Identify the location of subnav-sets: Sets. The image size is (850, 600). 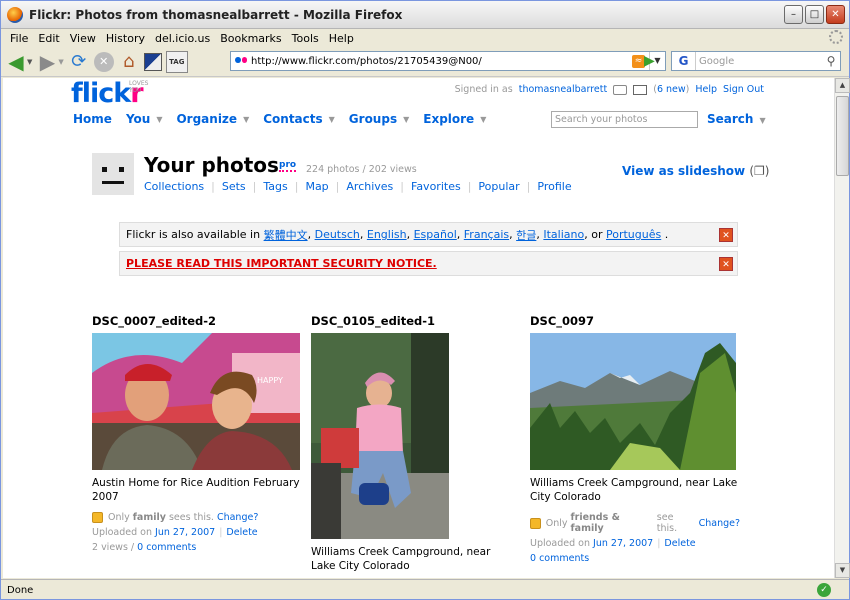
(234, 186).